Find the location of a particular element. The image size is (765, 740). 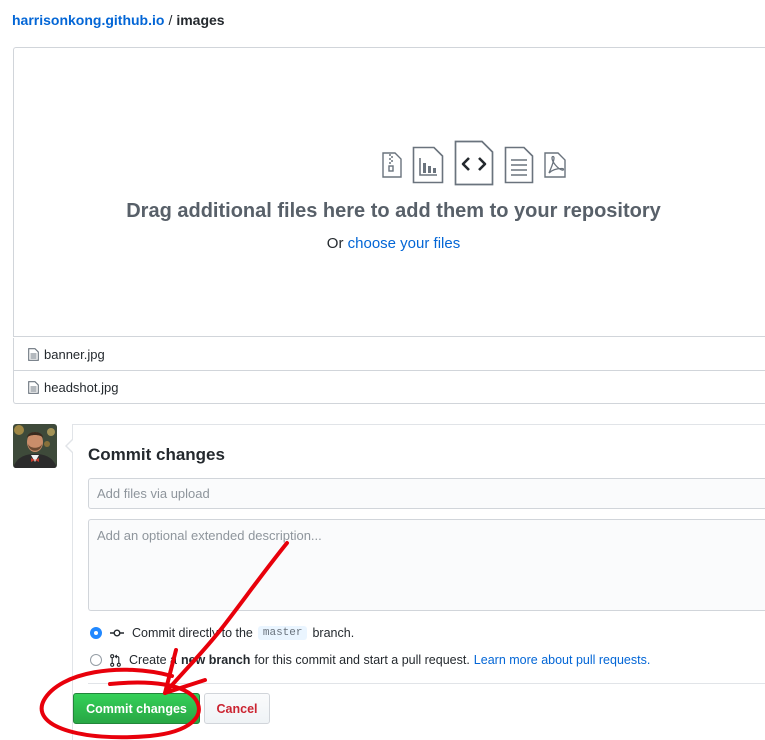

file-text-icon is located at coordinates (519, 165).